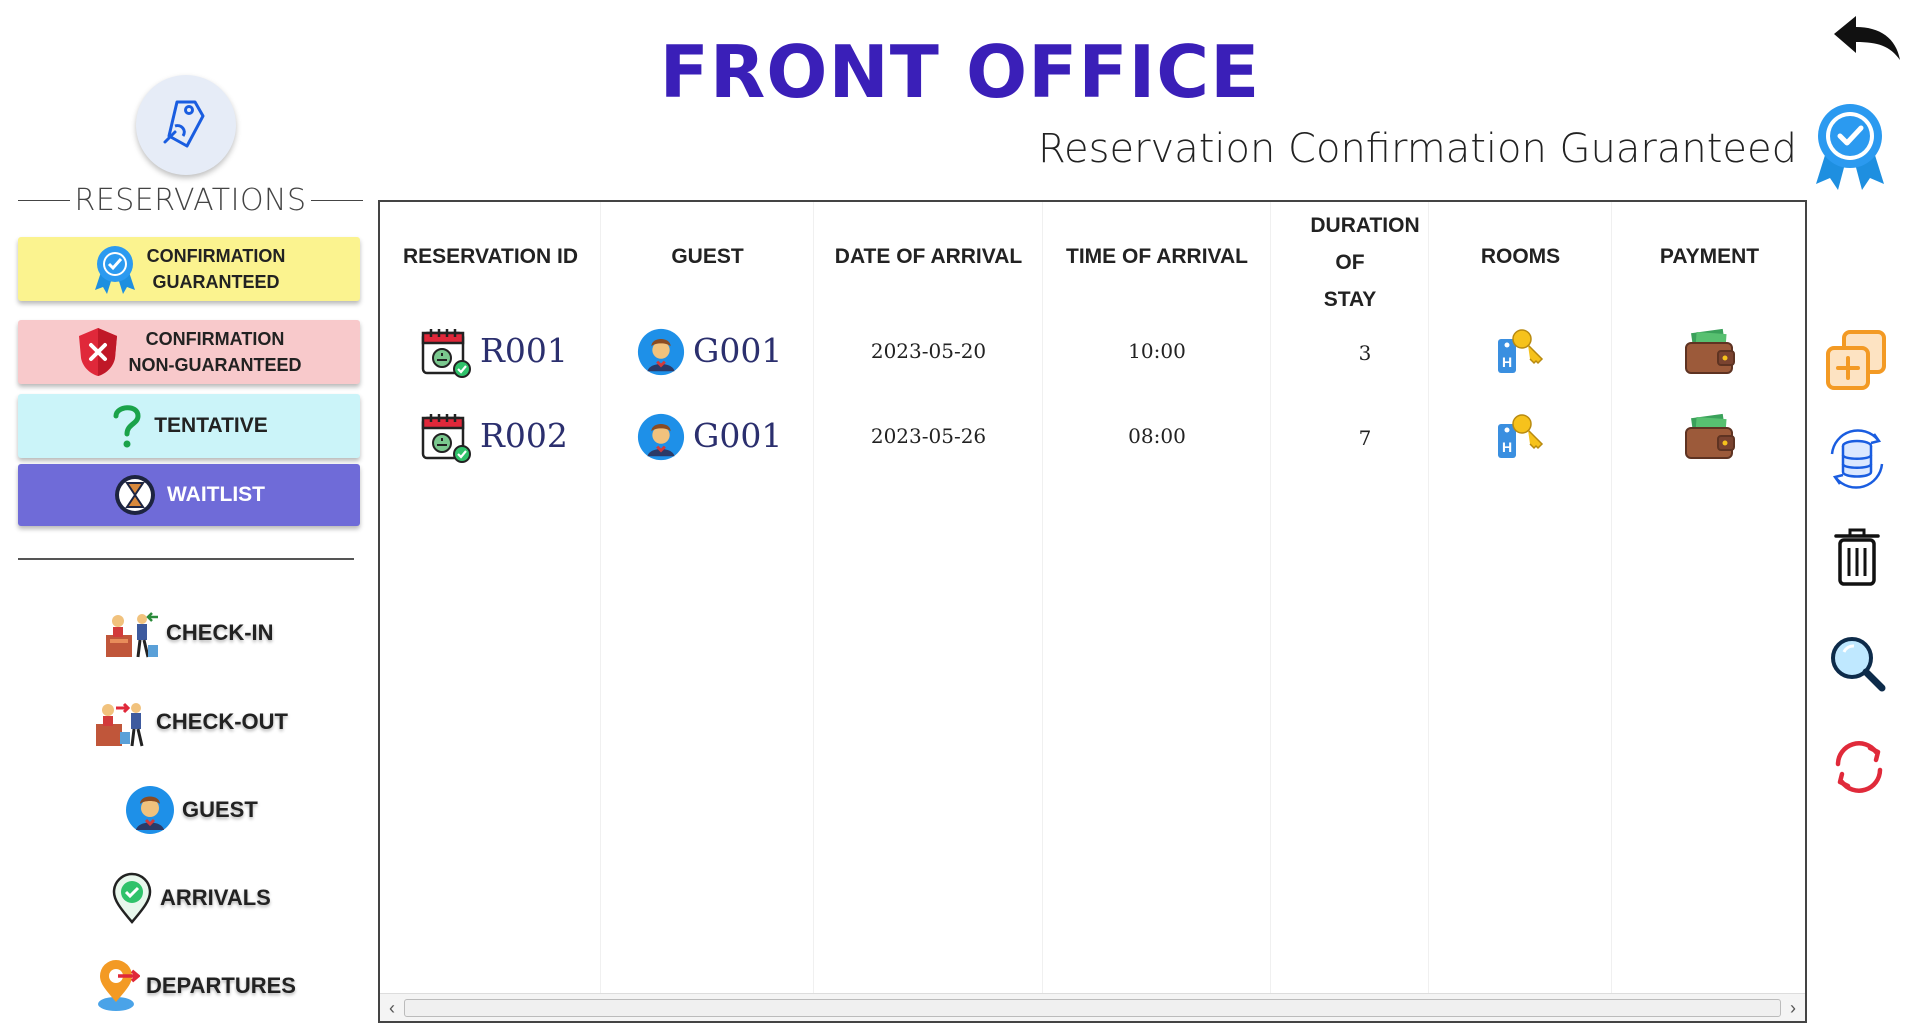 This screenshot has height=1035, width=1917. I want to click on header-reservation-id: RESERVATION ID, so click(490, 256).